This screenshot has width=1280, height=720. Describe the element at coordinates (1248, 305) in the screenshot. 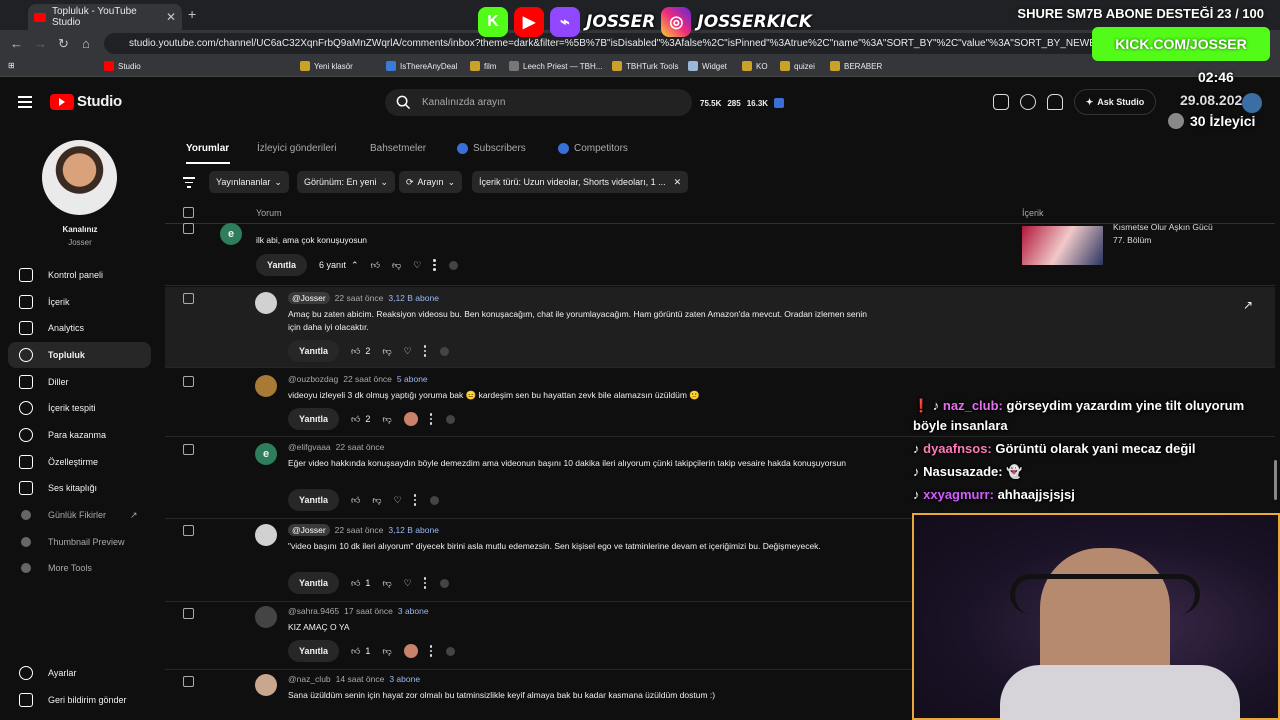

I see `open-comment-icon: ↗` at that location.